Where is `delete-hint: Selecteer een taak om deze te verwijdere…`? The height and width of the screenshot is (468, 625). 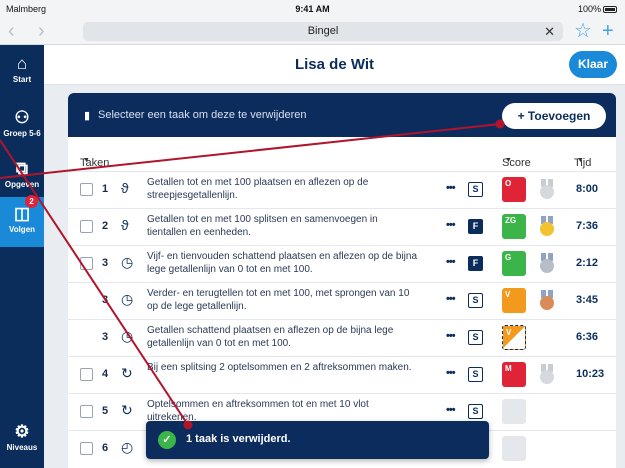
delete-hint: Selecteer een taak om deze te verwijdere… is located at coordinates (202, 115).